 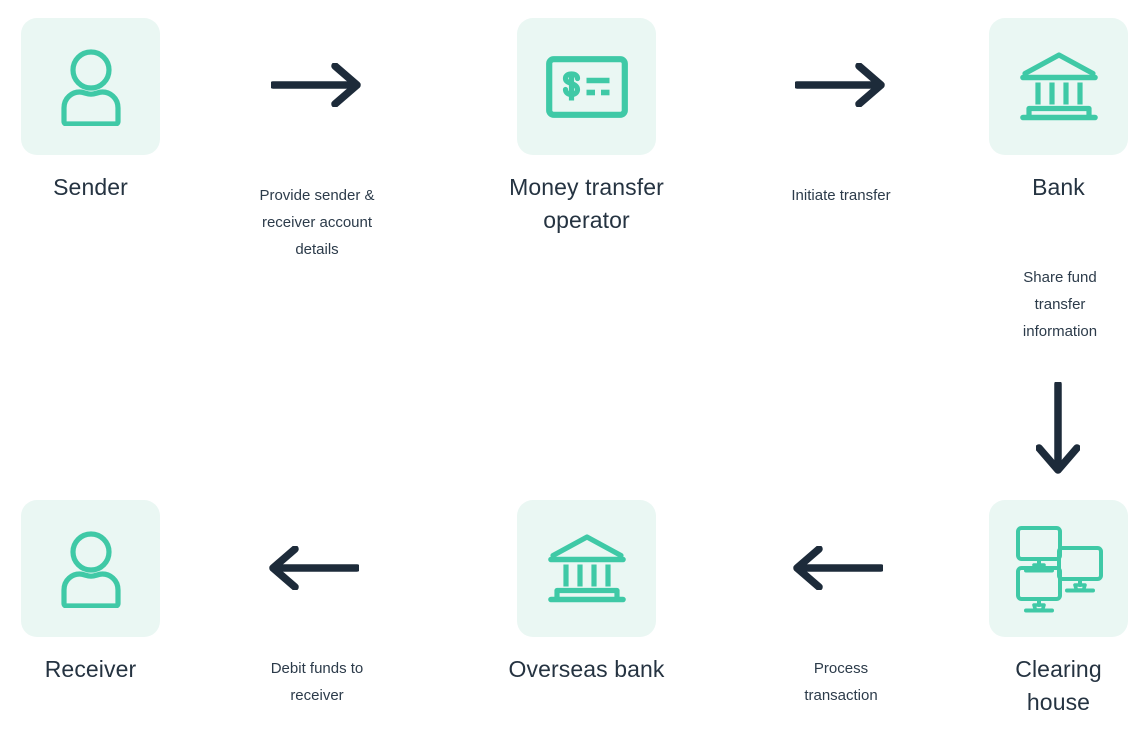 What do you see at coordinates (1060, 277) in the screenshot?
I see `caption-line: Share fund` at bounding box center [1060, 277].